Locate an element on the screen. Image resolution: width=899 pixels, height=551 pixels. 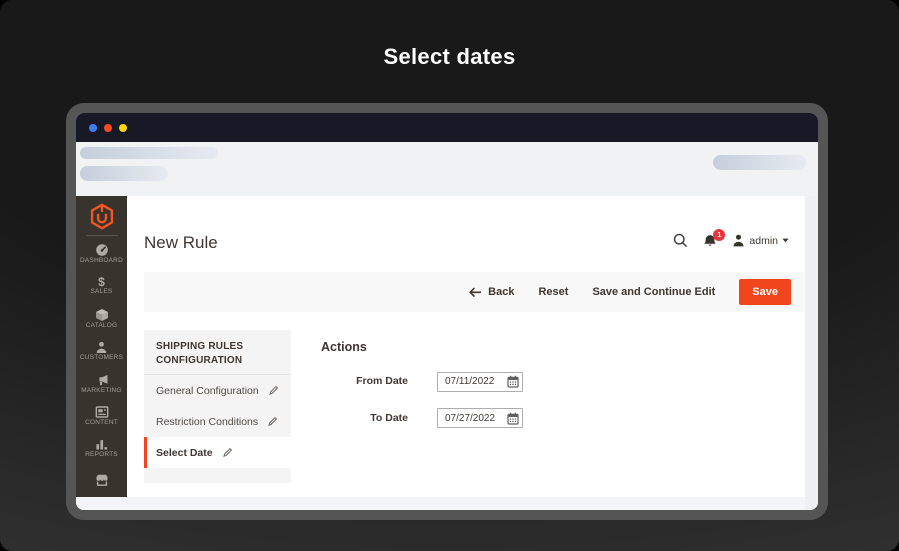
sidebar-item-content: CONTENT is located at coordinates (101, 416).